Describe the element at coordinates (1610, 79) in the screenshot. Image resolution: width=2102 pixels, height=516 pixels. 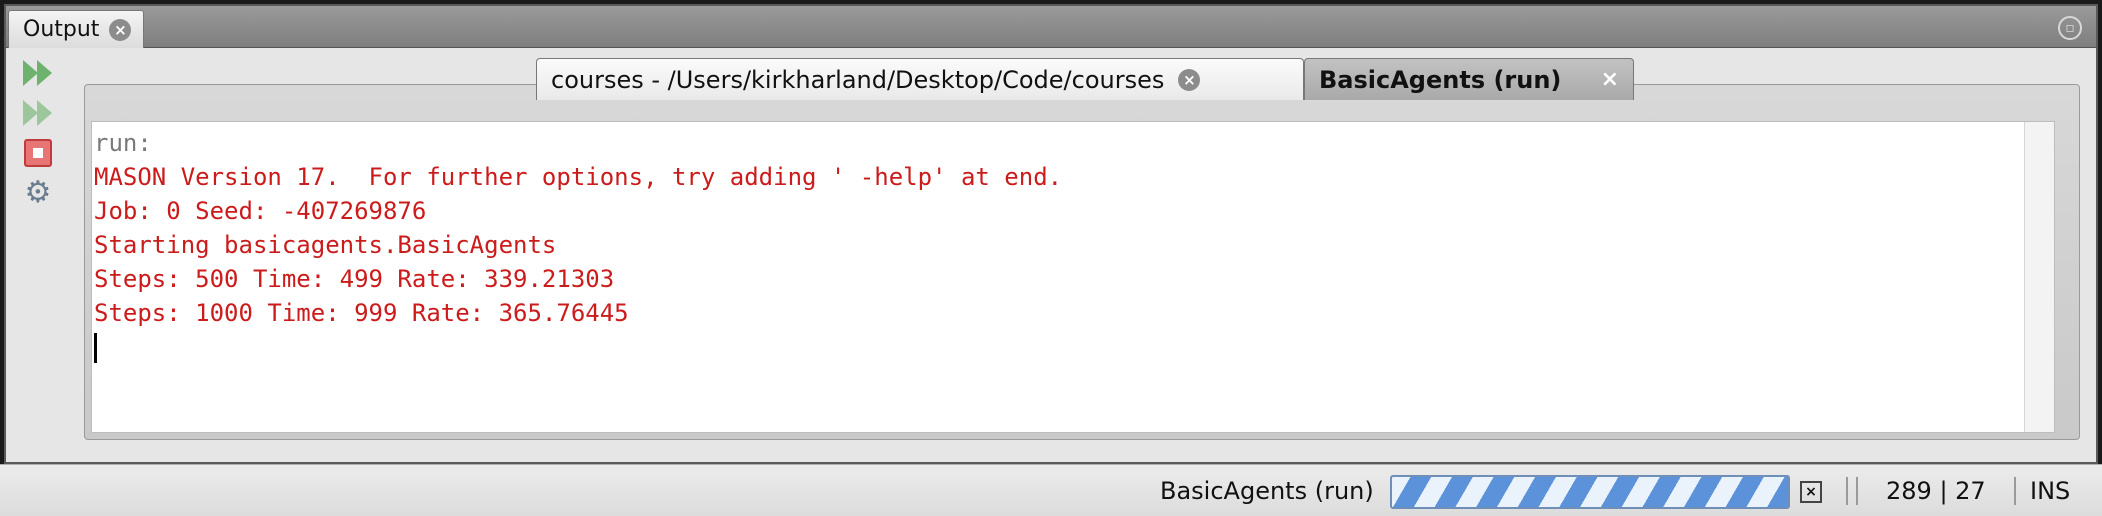
I see `close-basicagents-tab-icon: ×` at that location.